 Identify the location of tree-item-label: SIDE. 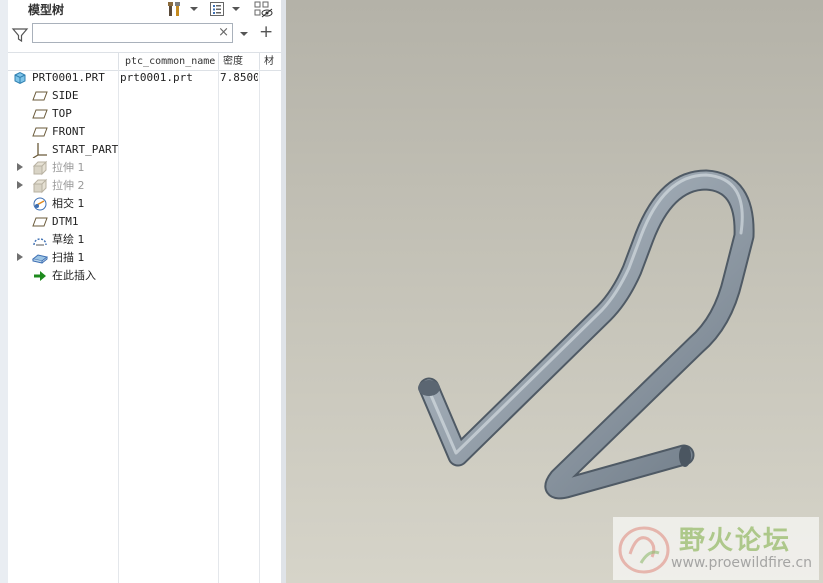
(65, 95).